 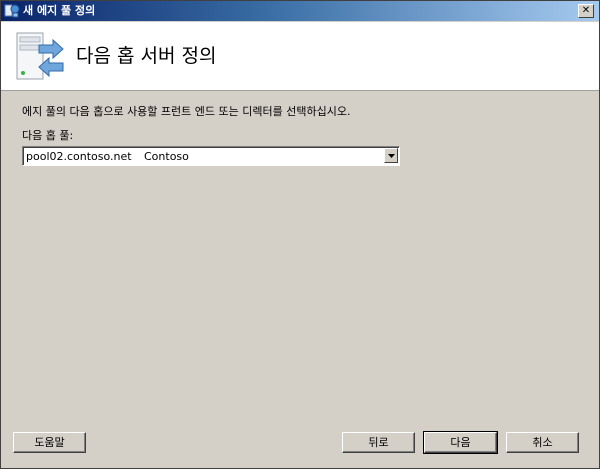 I want to click on dropdown-button, so click(x=391, y=155).